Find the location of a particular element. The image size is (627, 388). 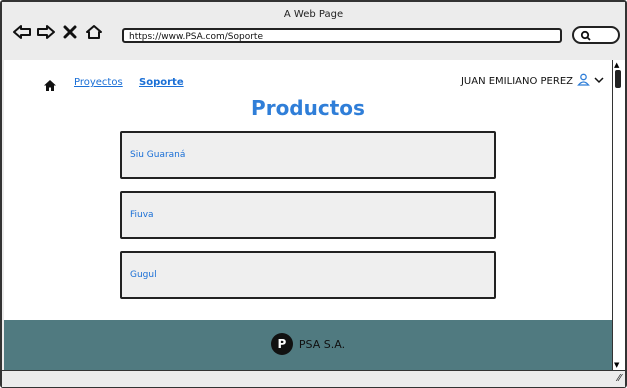

footer-brand: P PSA S.A. is located at coordinates (308, 344).